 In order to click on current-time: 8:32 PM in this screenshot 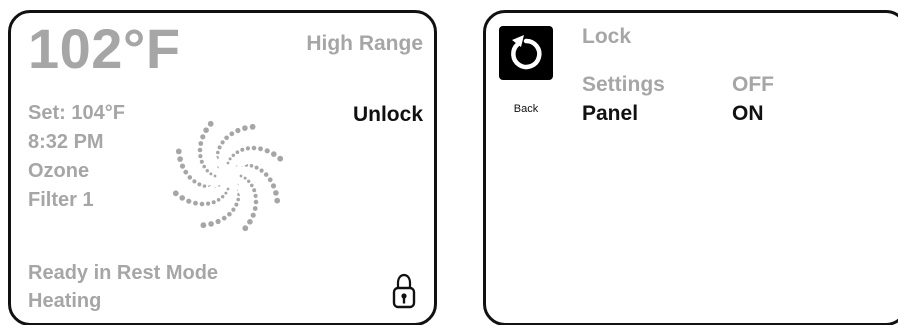, I will do `click(66, 142)`.